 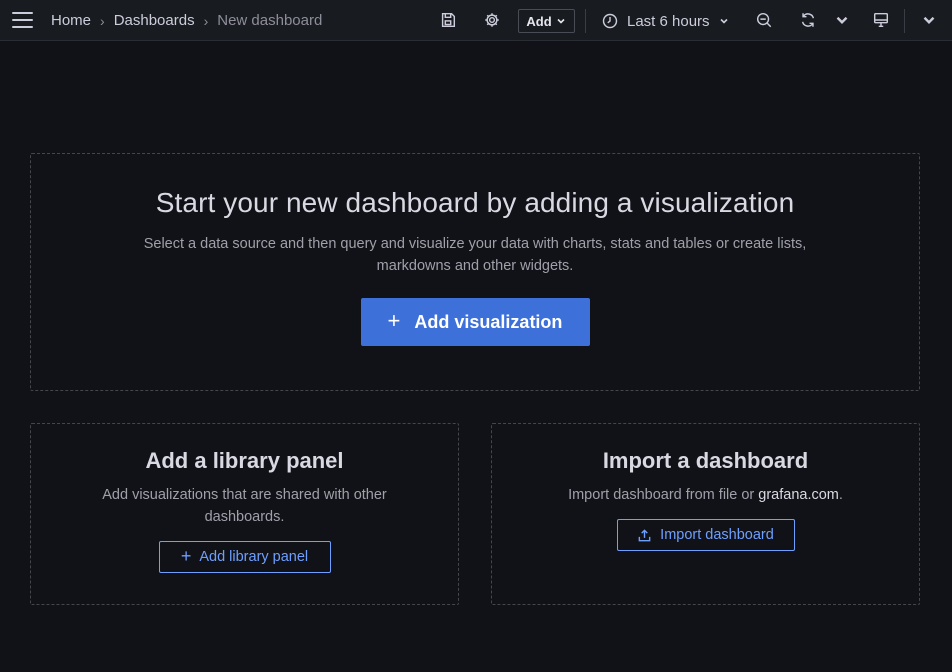 What do you see at coordinates (663, 495) in the screenshot?
I see `import-description-text: Import dashboard from file or` at bounding box center [663, 495].